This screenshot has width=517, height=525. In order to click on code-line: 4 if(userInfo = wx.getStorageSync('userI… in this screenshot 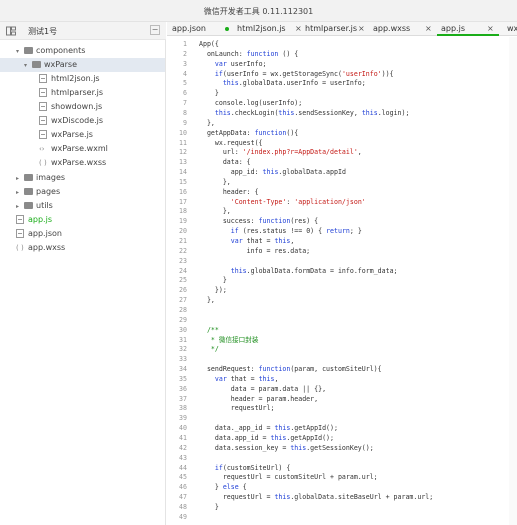, I will do `click(342, 74)`.